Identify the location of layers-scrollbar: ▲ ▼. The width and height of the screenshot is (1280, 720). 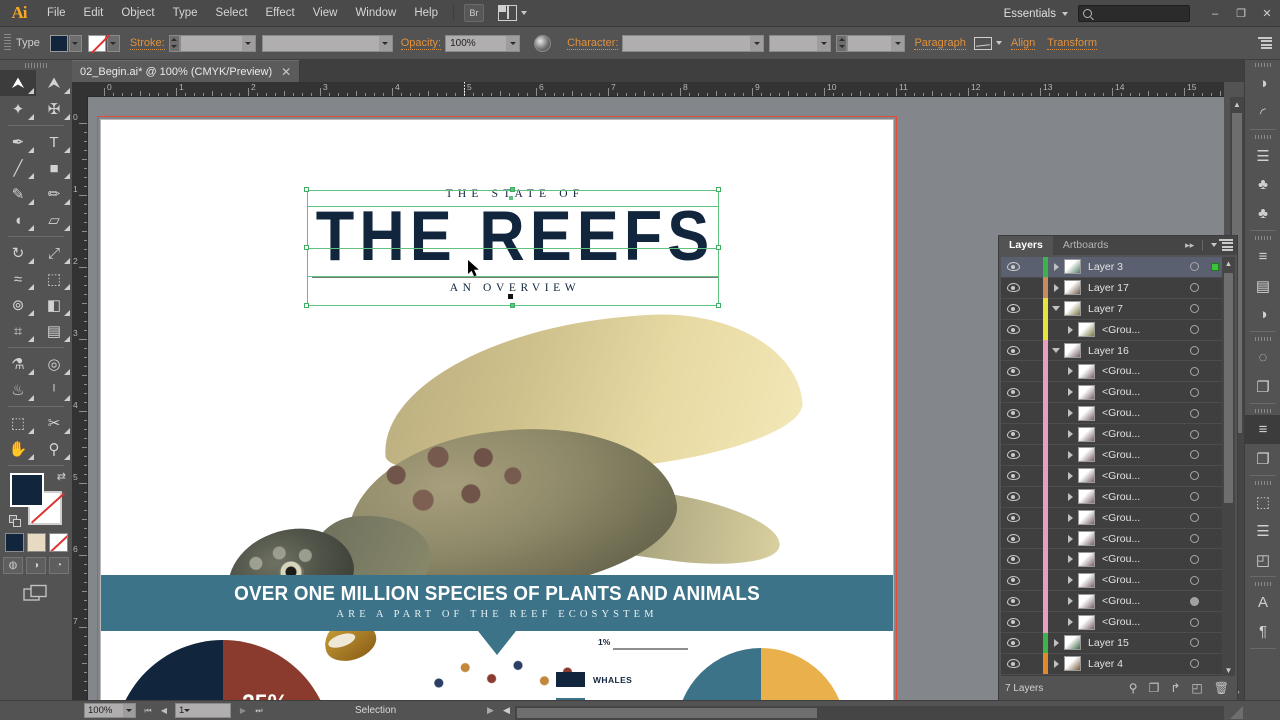
(1228, 467).